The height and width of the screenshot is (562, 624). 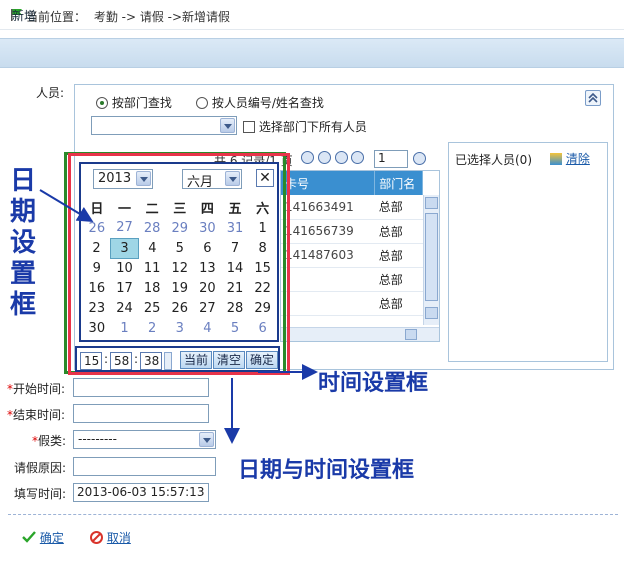 I want to click on leave-type-value: ---------, so click(x=97, y=439).